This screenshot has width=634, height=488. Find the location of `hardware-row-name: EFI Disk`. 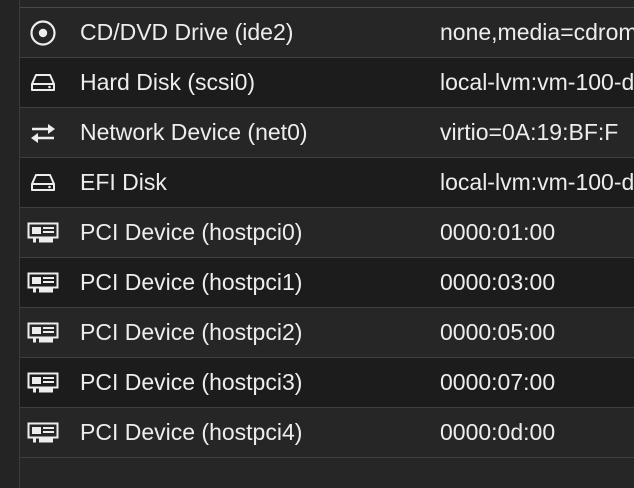

hardware-row-name: EFI Disk is located at coordinates (123, 182).